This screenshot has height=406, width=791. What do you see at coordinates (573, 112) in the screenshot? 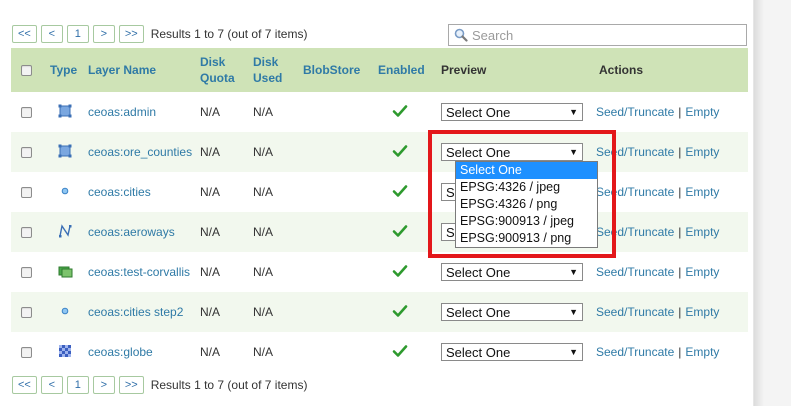
I see `dropdown-arrow-icon: ▼` at bounding box center [573, 112].